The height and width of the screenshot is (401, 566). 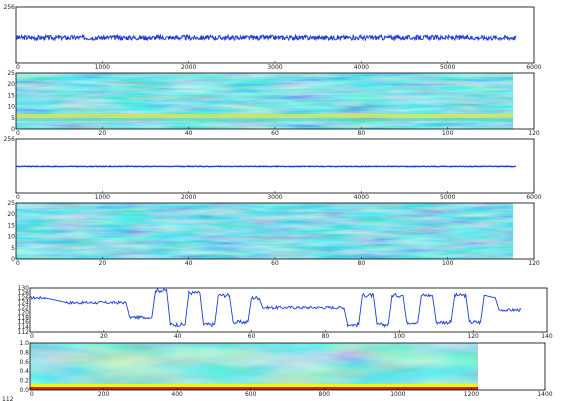 I want to click on panel-6-band-red, so click(x=254, y=388).